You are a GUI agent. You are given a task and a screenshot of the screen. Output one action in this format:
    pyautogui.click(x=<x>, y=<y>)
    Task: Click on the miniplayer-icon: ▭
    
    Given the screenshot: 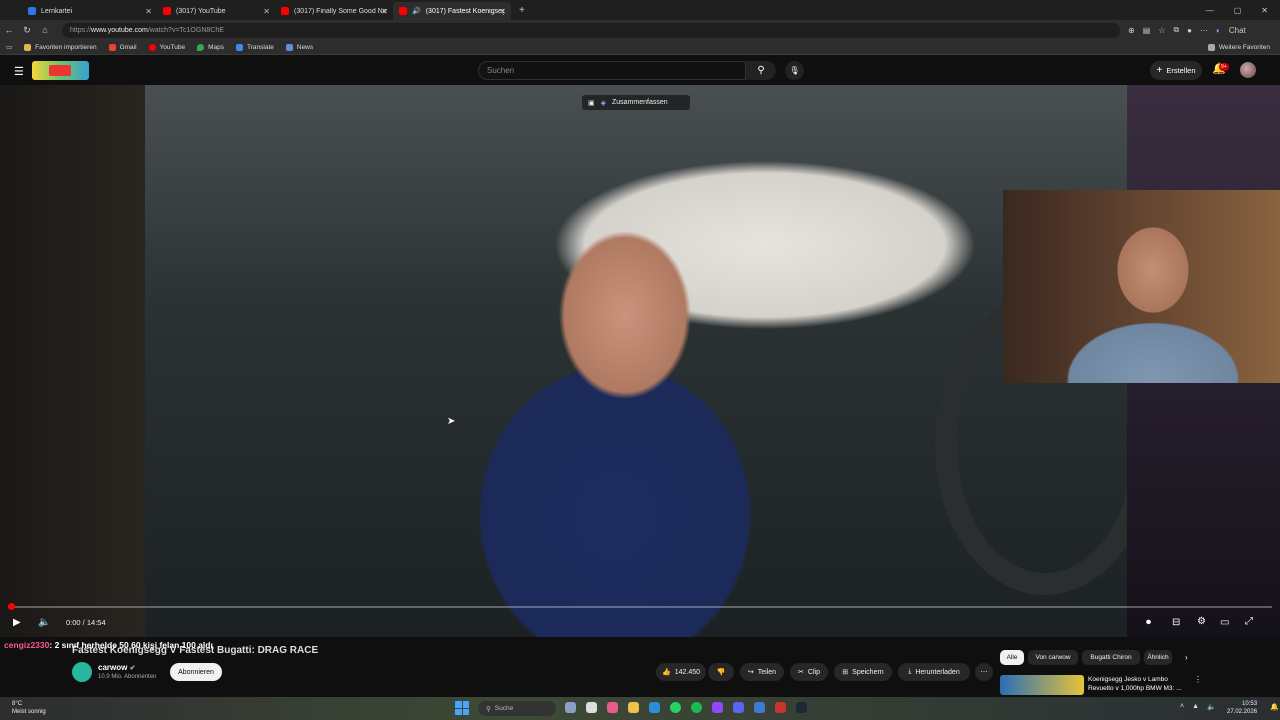 What is the action you would take?
    pyautogui.click(x=1224, y=622)
    